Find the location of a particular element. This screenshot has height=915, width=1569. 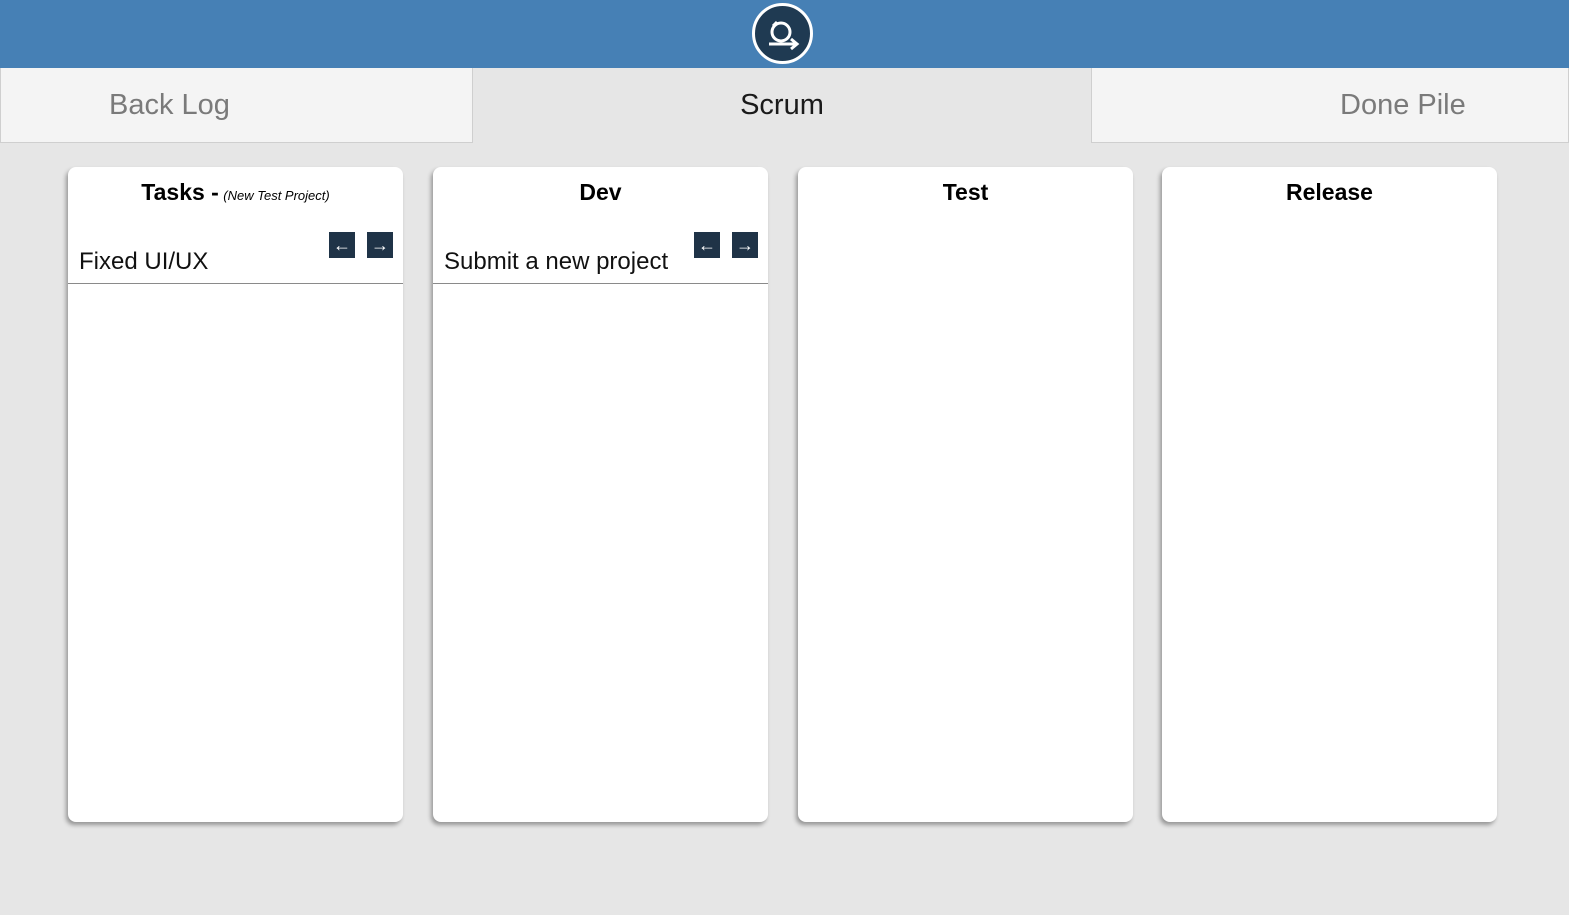

column-header: Test is located at coordinates (965, 194).